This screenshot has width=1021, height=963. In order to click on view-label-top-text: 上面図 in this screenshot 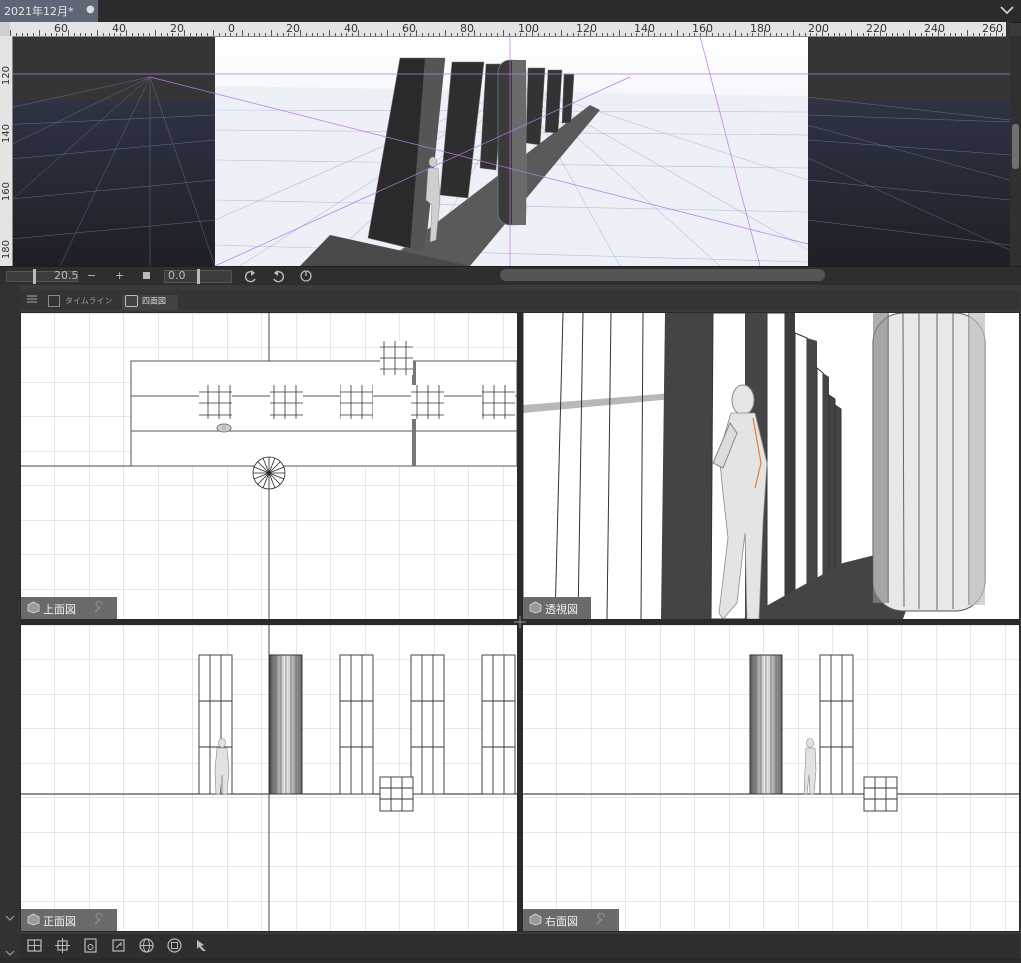, I will do `click(59, 609)`.